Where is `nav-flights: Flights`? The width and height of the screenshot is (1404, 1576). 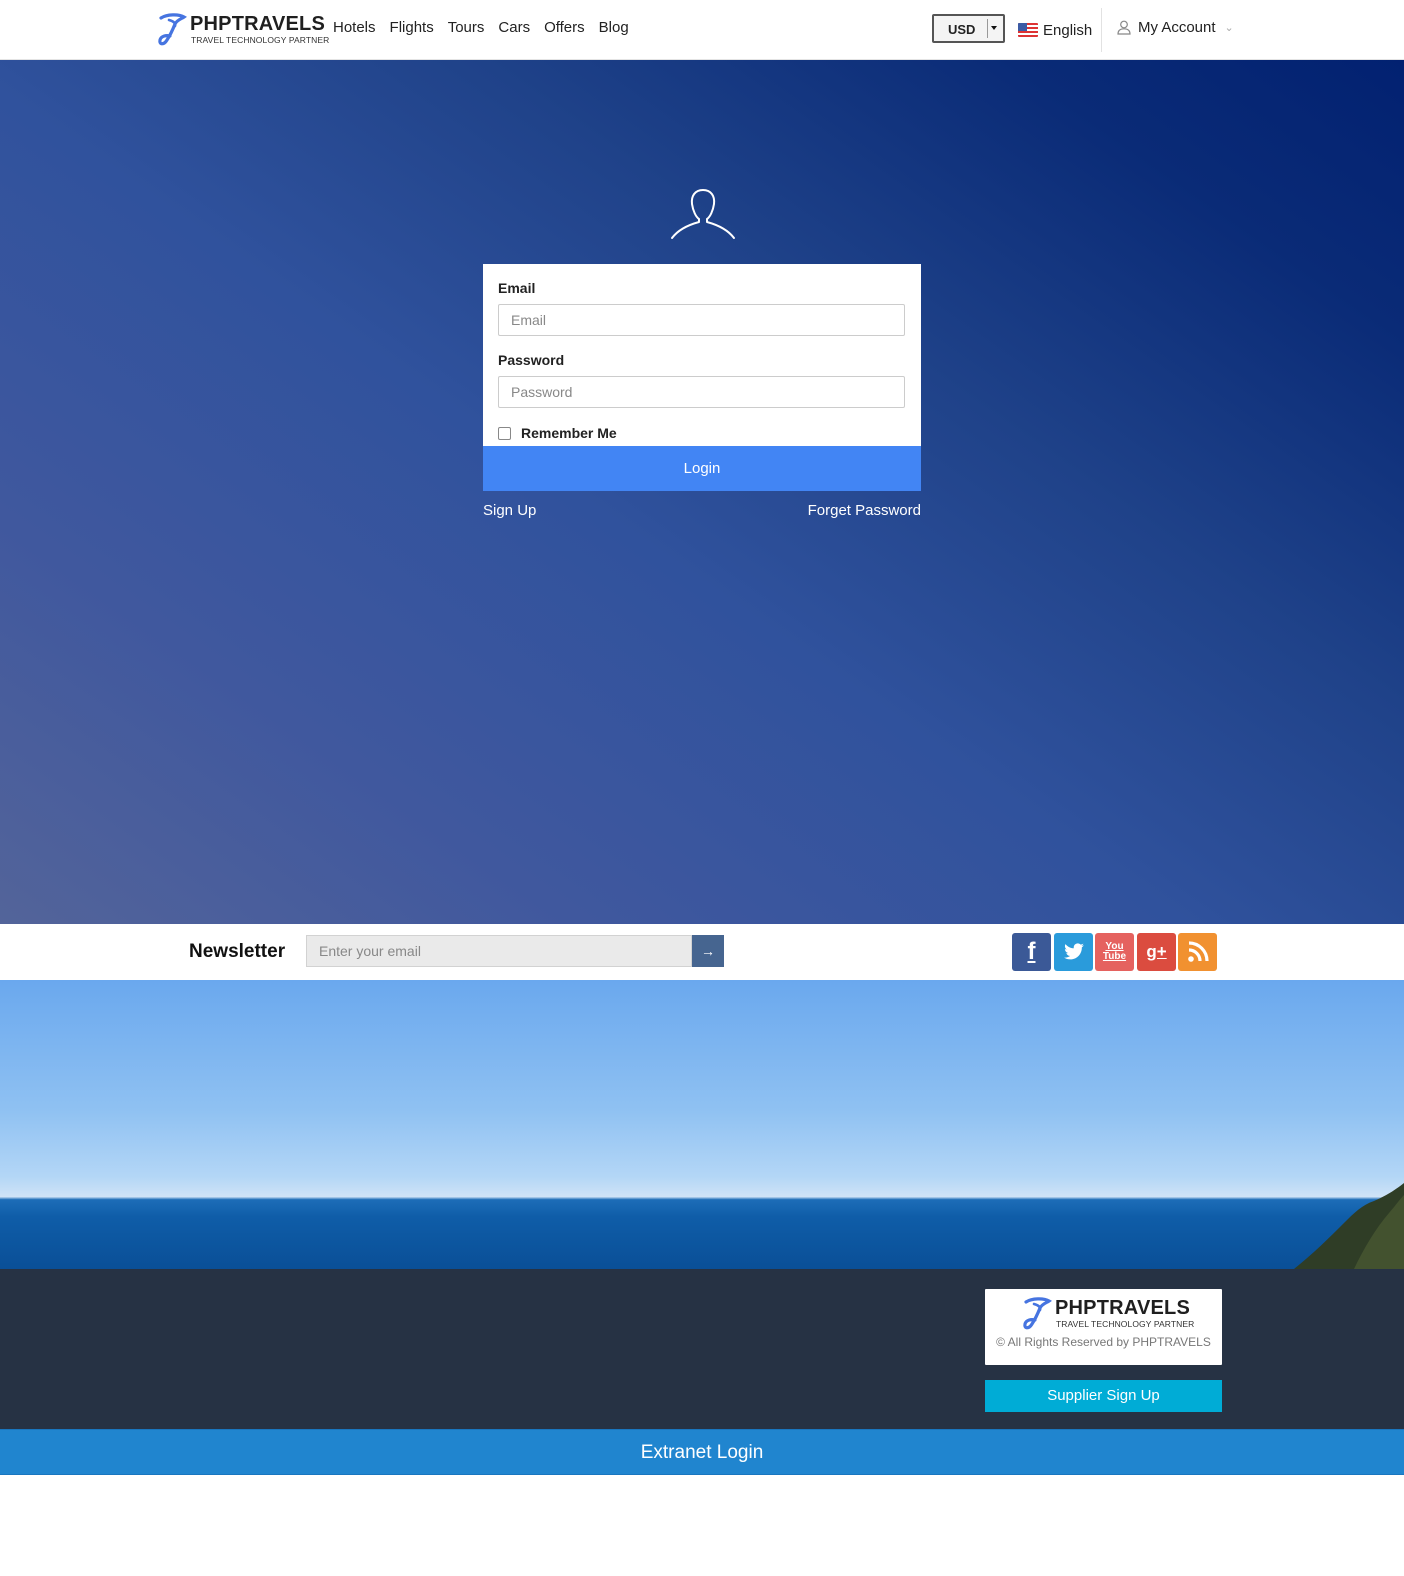 nav-flights: Flights is located at coordinates (412, 27).